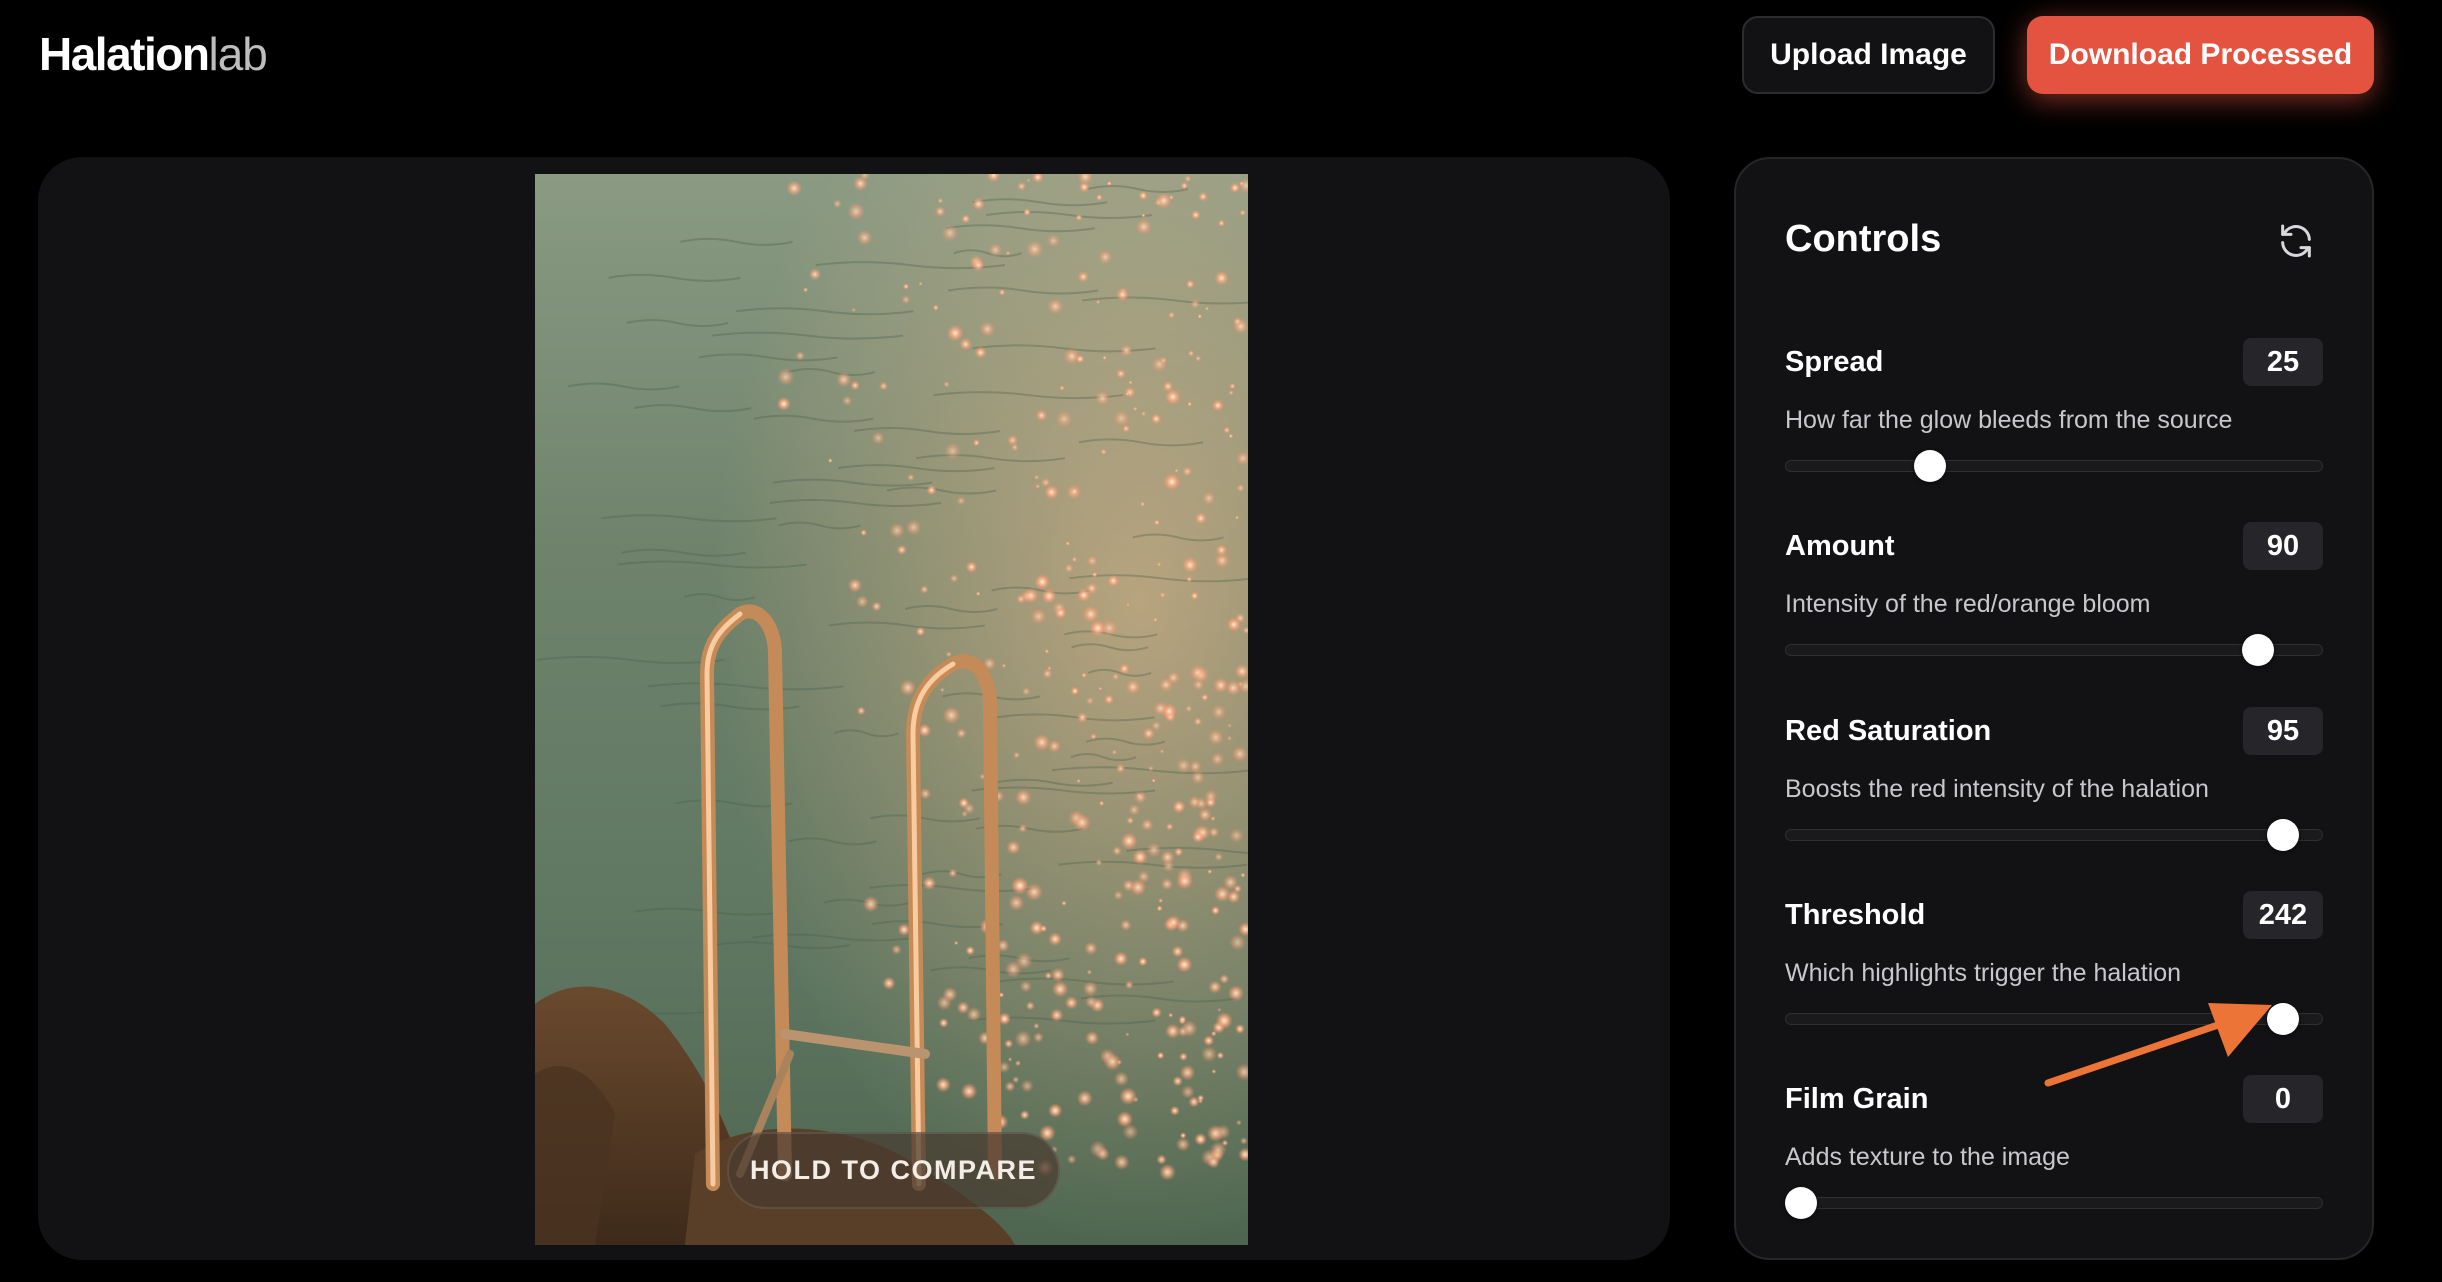  I want to click on hold-to-compare-button: HOLD TO COMPARE, so click(893, 1170).